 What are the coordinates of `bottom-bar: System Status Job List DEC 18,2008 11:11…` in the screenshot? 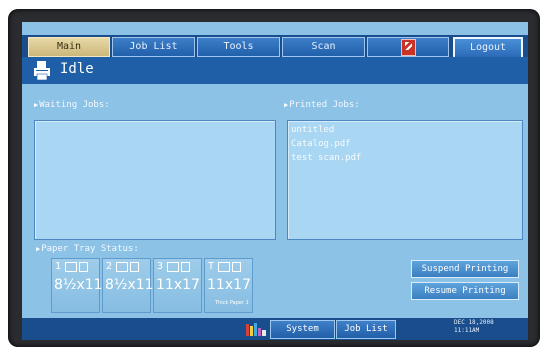 It's located at (275, 329).